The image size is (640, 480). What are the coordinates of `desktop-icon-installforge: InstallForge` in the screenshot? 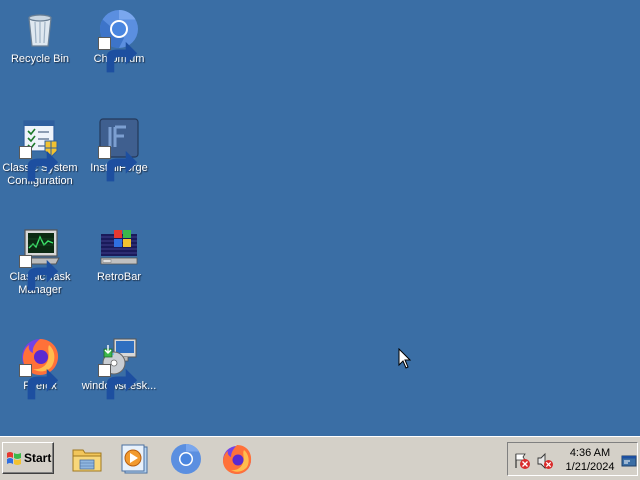 It's located at (119, 146).